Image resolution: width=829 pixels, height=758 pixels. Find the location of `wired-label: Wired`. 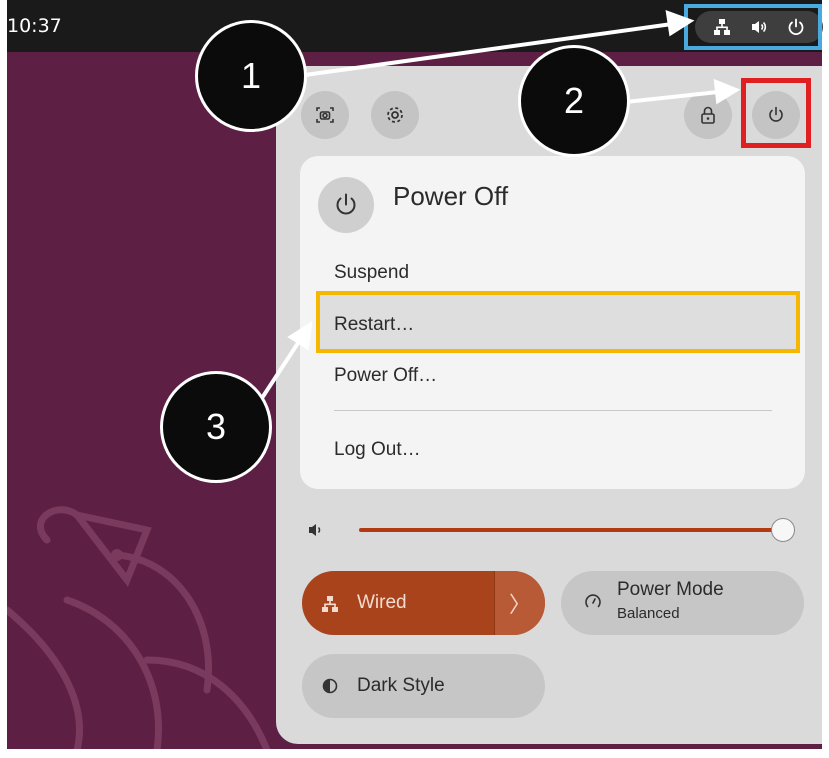

wired-label: Wired is located at coordinates (382, 602).